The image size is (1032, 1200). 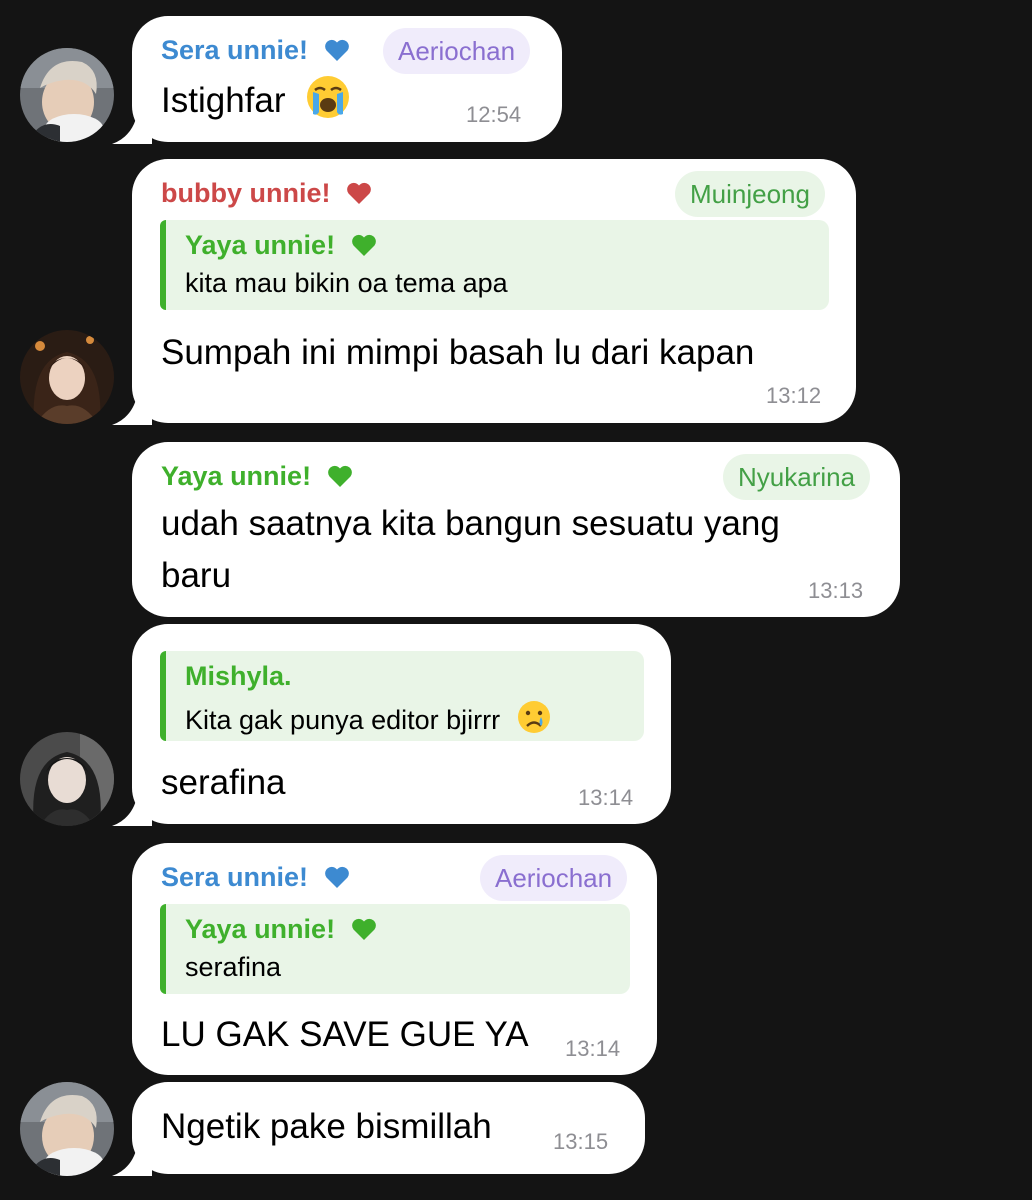 I want to click on message-text: Ngetik pake bismillah, so click(x=326, y=1126).